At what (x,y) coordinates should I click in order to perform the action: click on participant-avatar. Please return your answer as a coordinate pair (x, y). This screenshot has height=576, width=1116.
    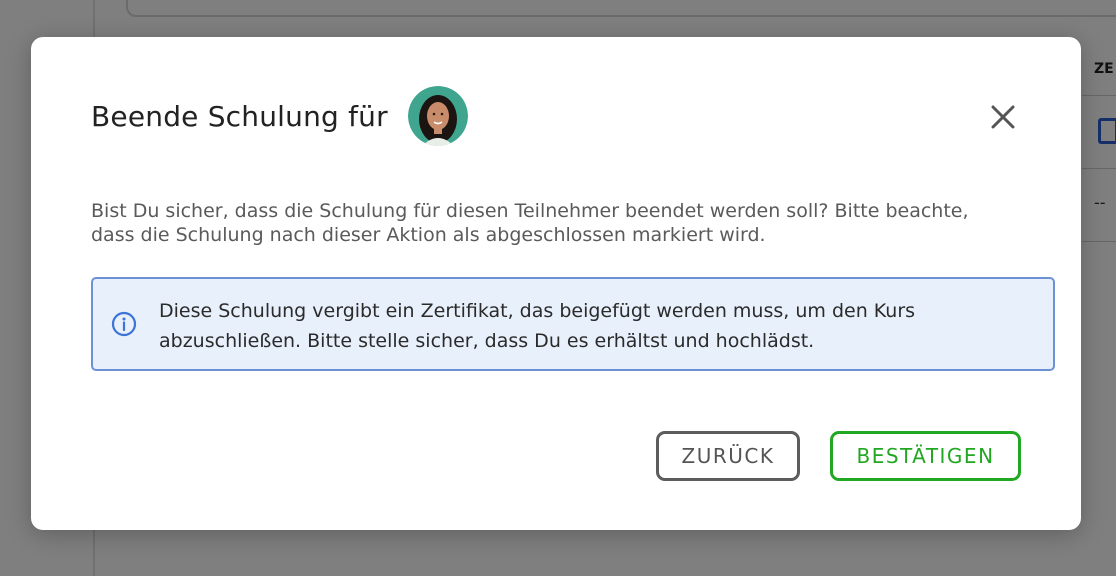
    Looking at the image, I should click on (437, 116).